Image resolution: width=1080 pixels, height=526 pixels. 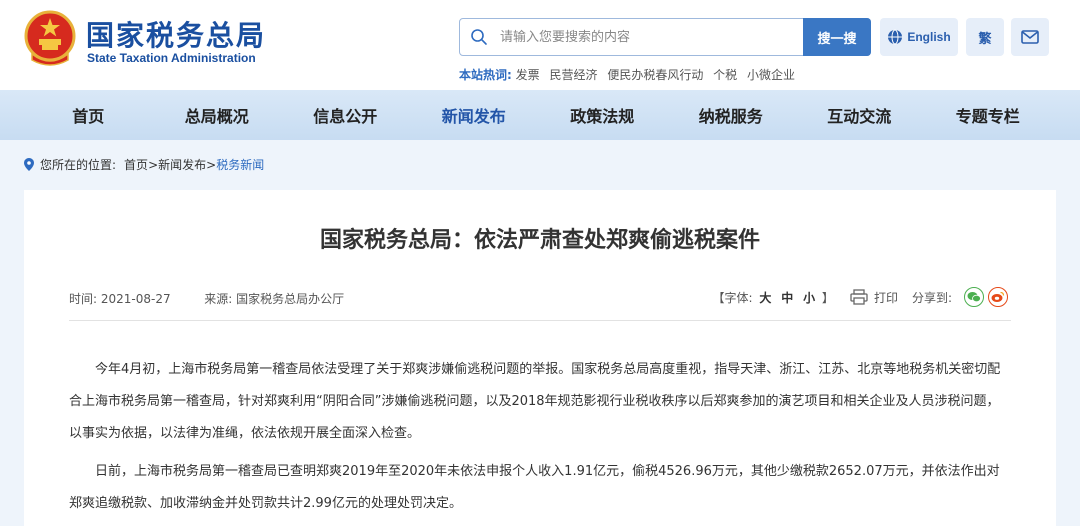 I want to click on nav-item-home: 首页, so click(x=88, y=115).